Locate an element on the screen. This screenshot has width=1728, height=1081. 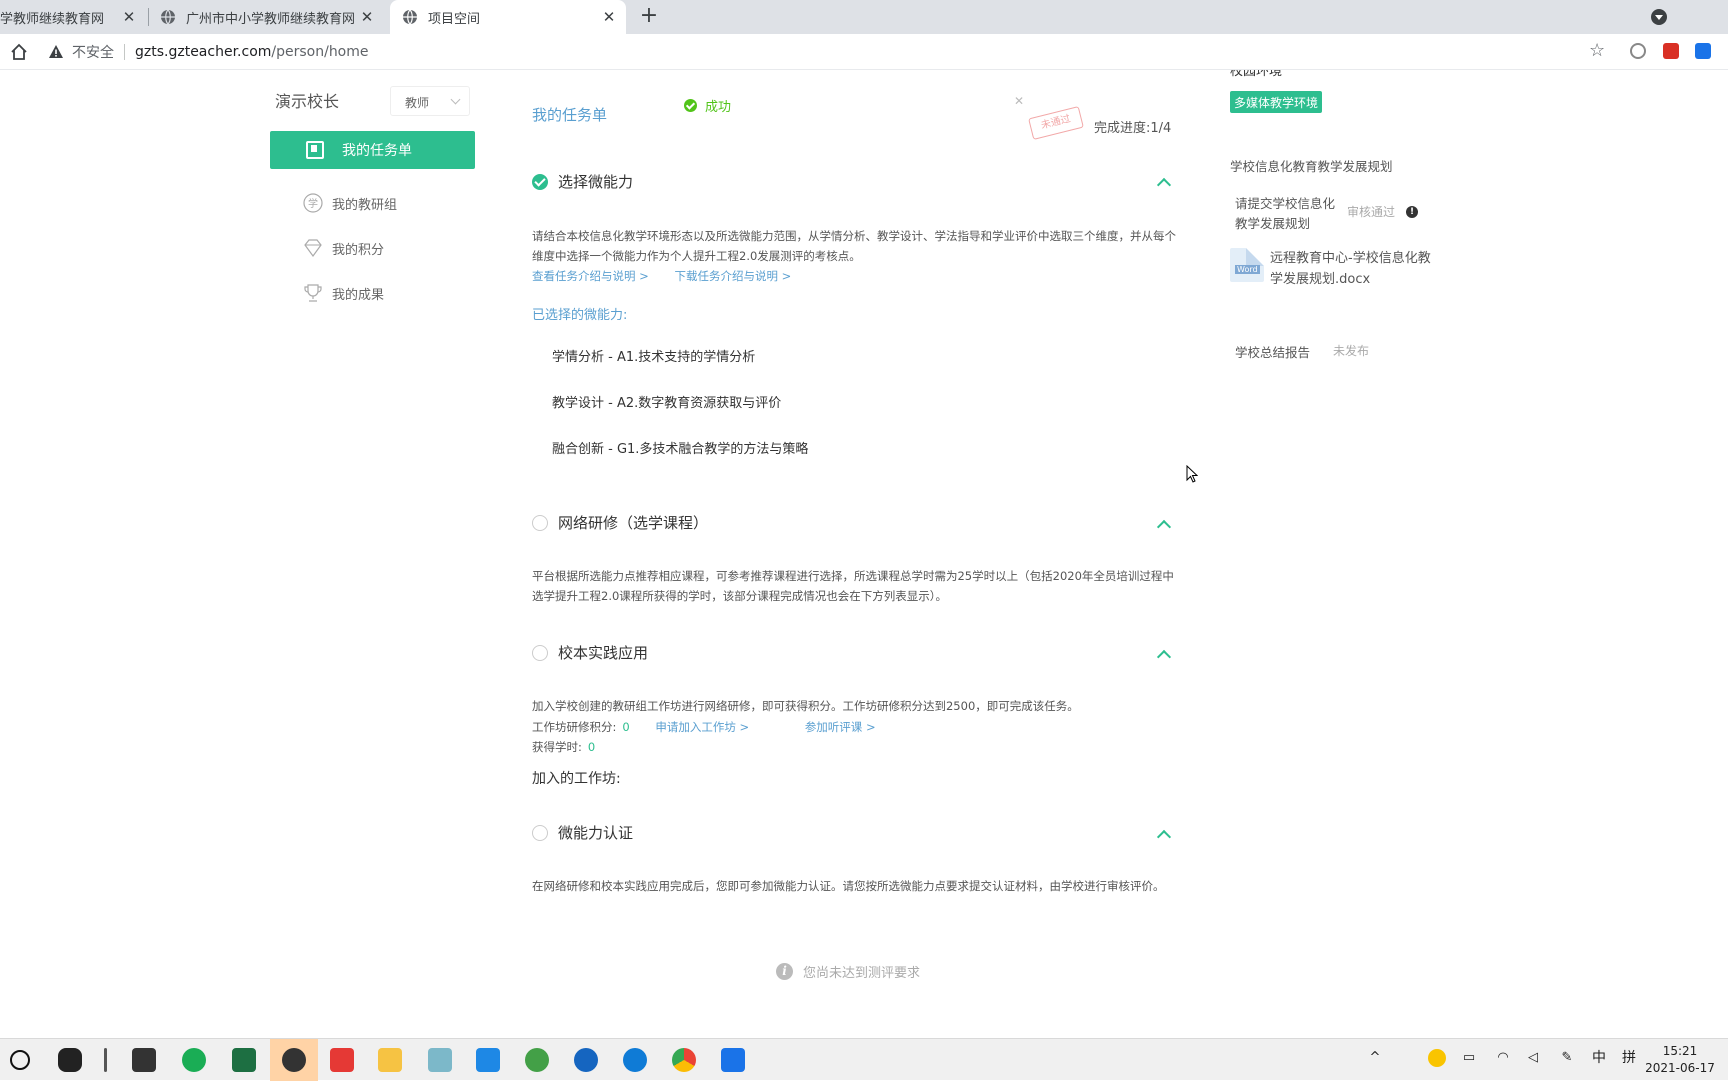
sidebar-item-study-group: 学 我的教研组 is located at coordinates (349, 203).